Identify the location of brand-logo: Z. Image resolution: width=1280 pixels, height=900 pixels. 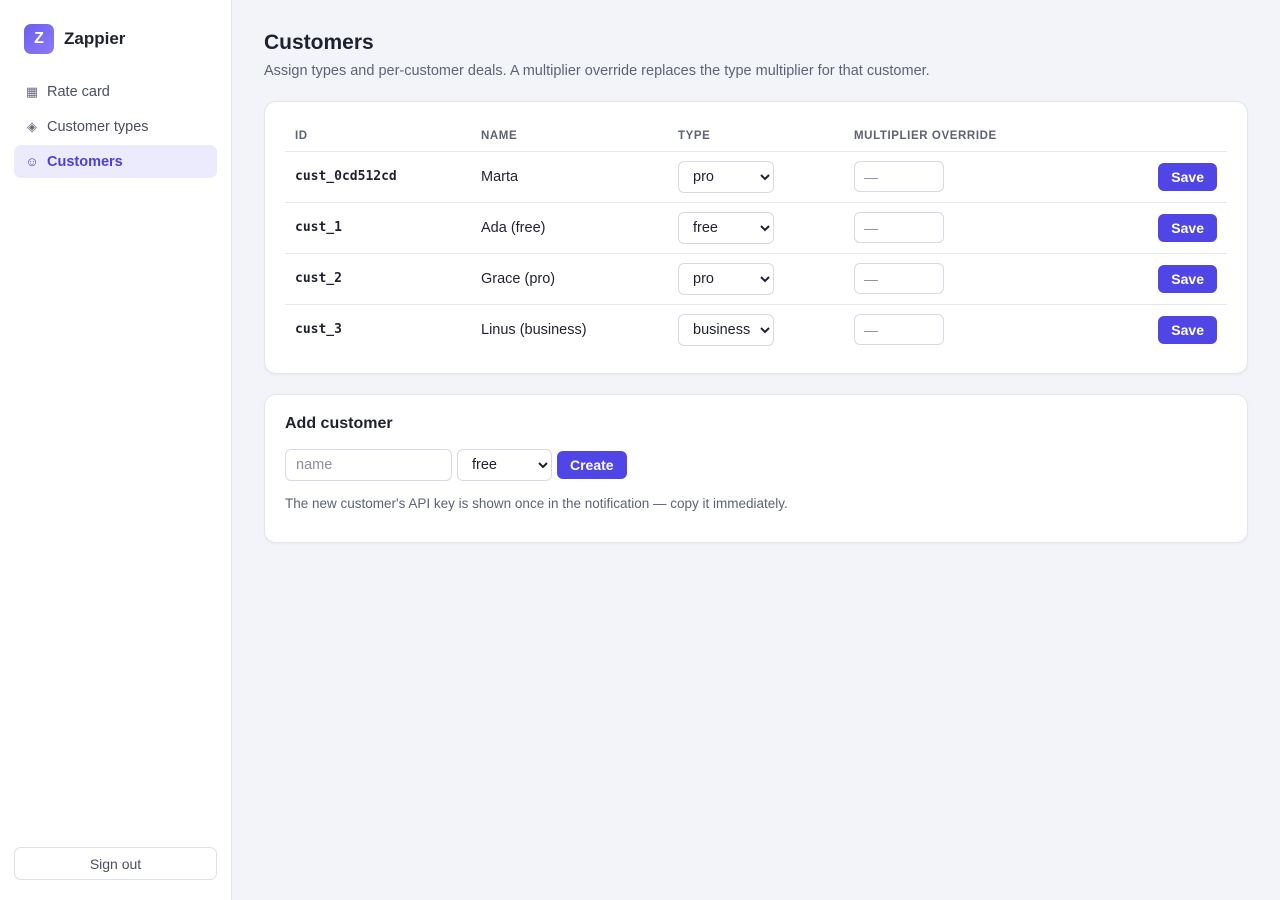
(39, 39).